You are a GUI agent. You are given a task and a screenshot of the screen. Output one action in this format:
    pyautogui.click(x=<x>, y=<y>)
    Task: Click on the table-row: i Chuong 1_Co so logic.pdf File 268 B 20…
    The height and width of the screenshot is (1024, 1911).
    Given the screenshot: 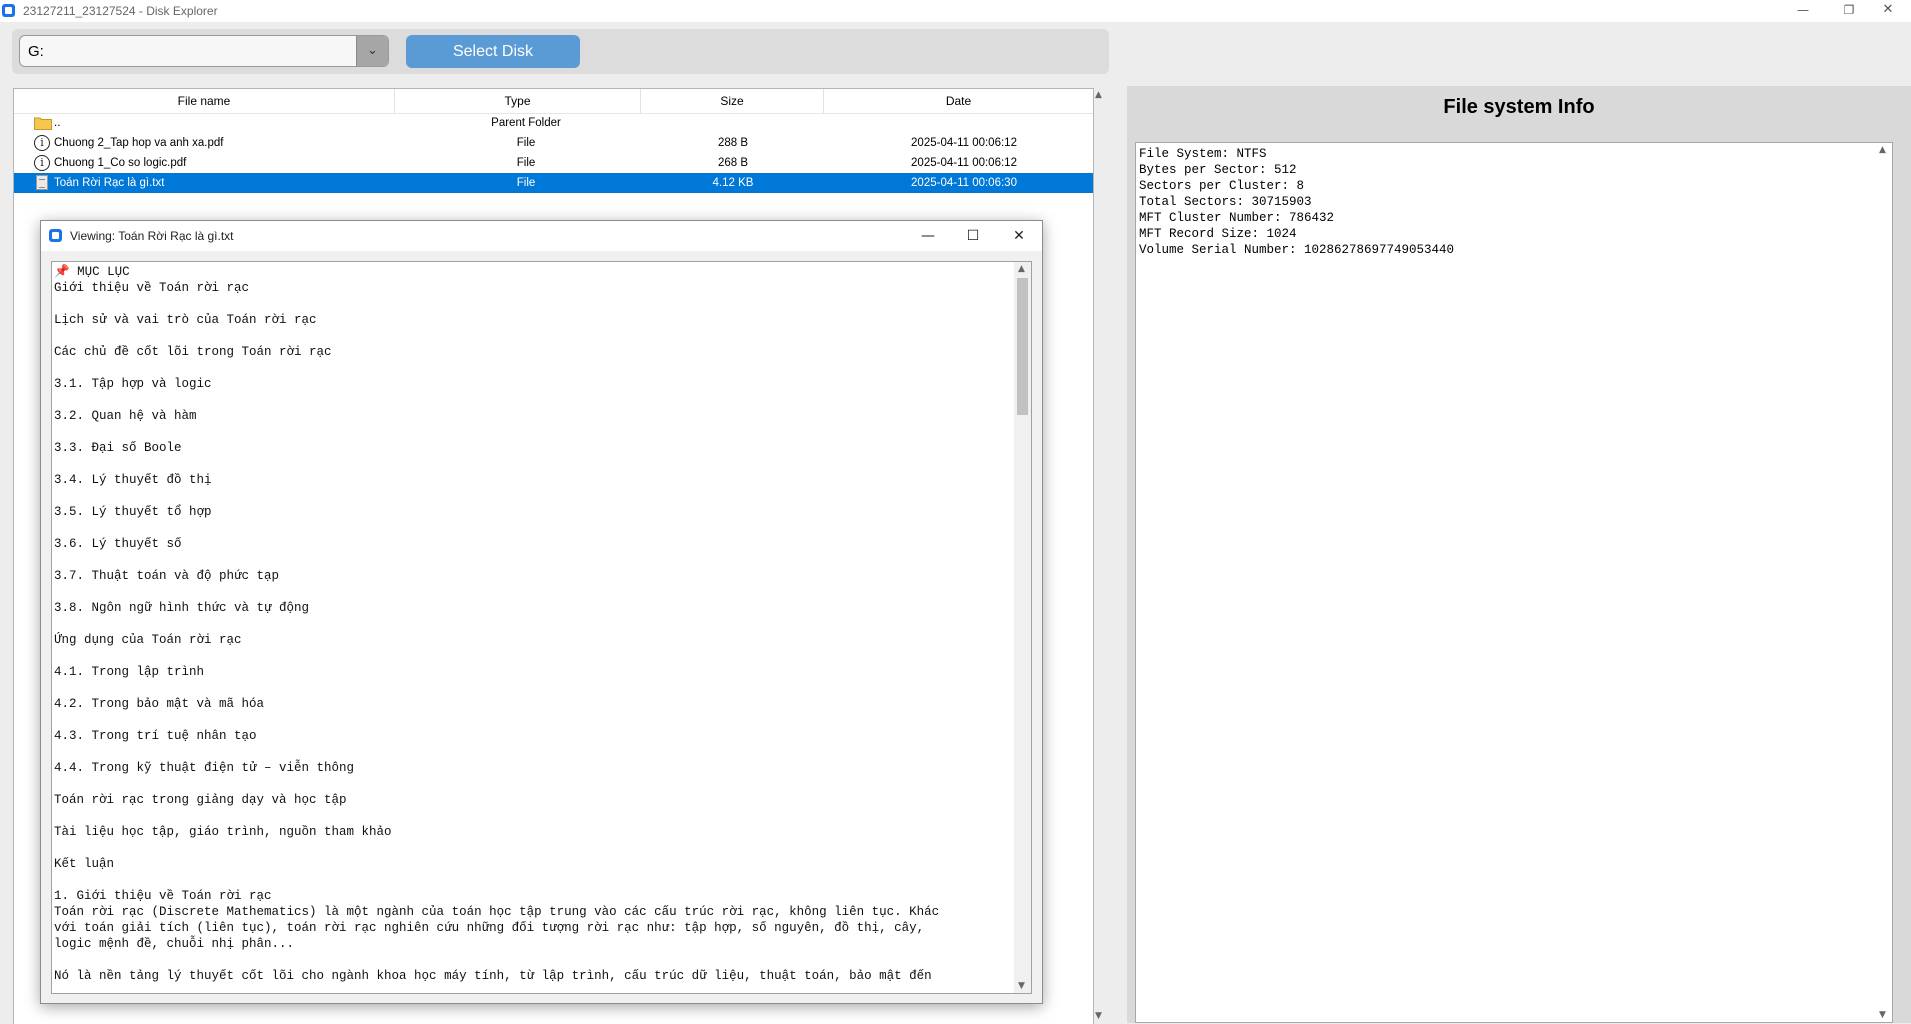 What is the action you would take?
    pyautogui.click(x=553, y=163)
    